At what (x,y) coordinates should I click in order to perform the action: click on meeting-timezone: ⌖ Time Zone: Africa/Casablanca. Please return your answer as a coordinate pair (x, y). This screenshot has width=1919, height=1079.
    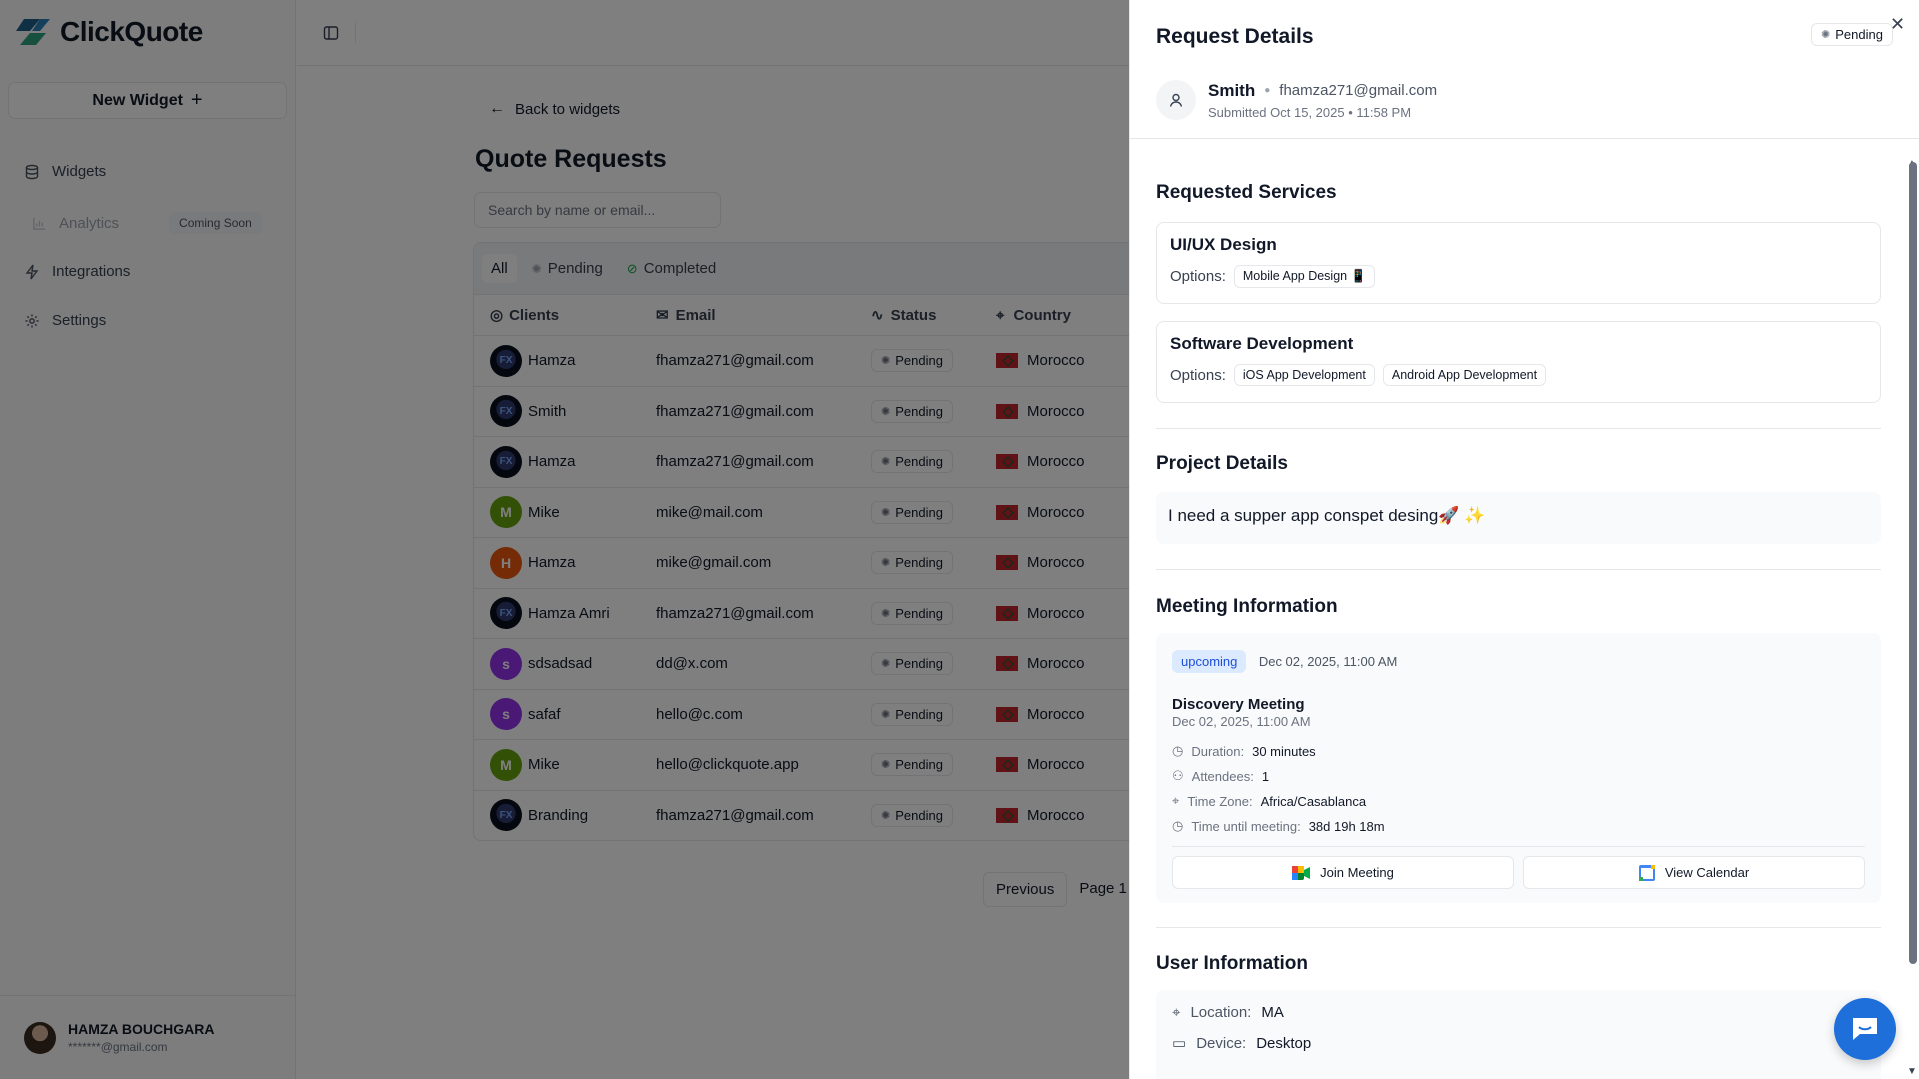
    Looking at the image, I should click on (1518, 801).